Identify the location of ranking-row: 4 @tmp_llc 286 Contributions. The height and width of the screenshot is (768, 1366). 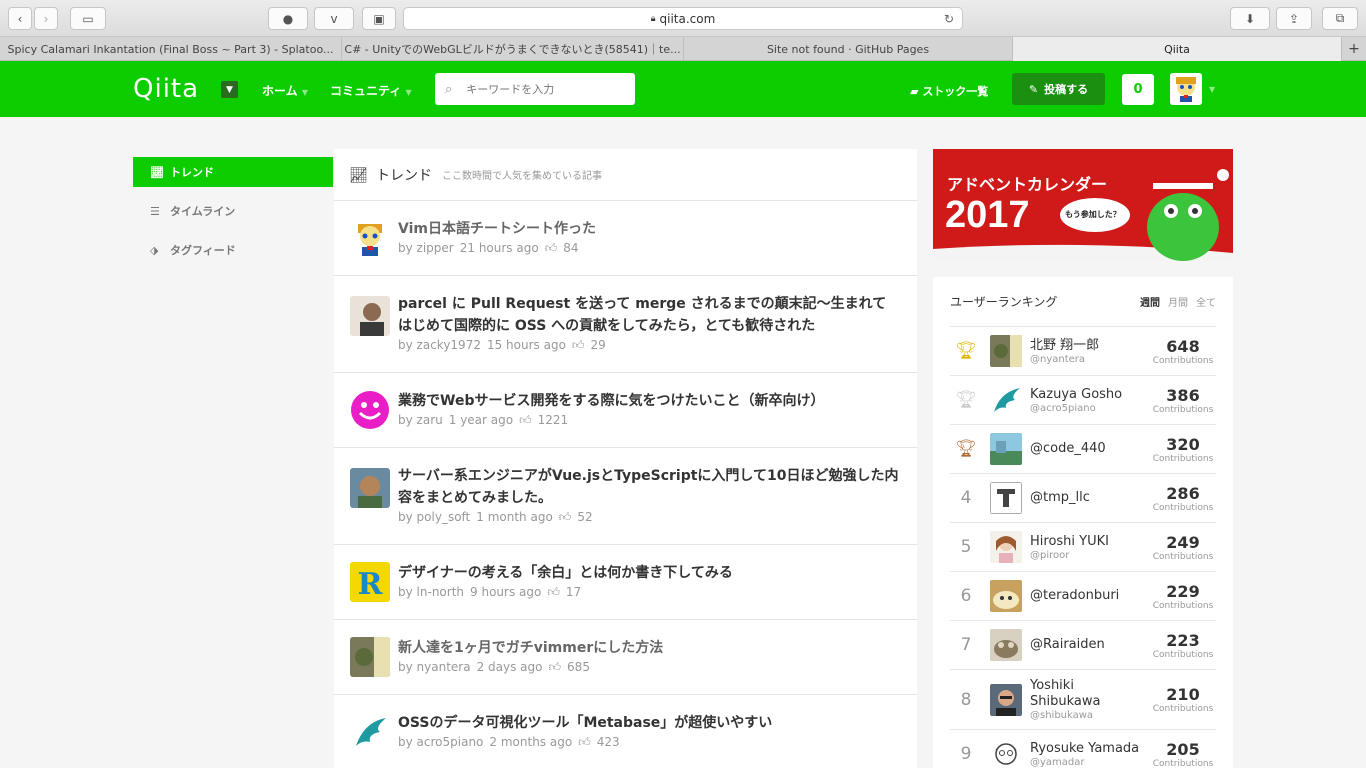
(1083, 497).